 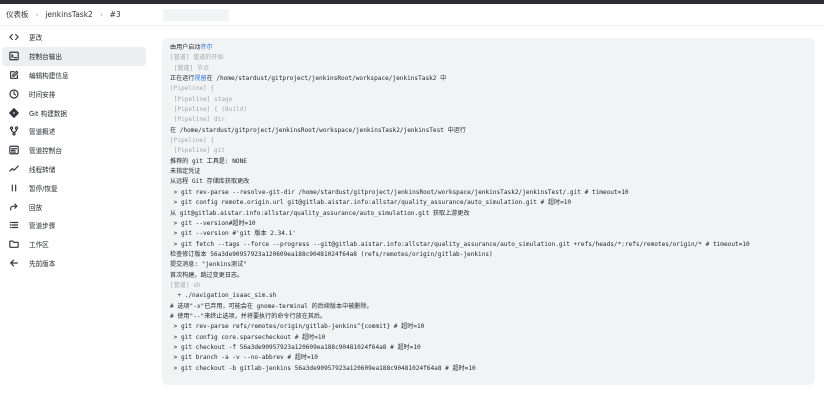 I want to click on console-line: + ./navigation_isaac_sim.sh, so click(x=223, y=296).